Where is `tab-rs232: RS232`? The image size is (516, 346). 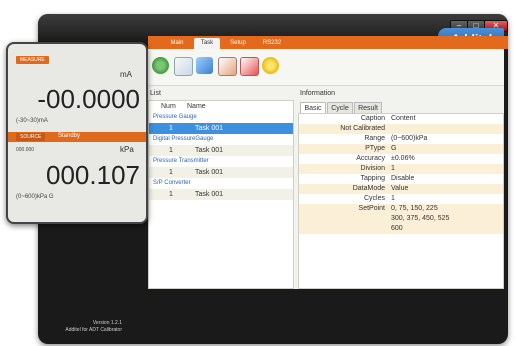
tab-rs232: RS232 is located at coordinates (272, 43).